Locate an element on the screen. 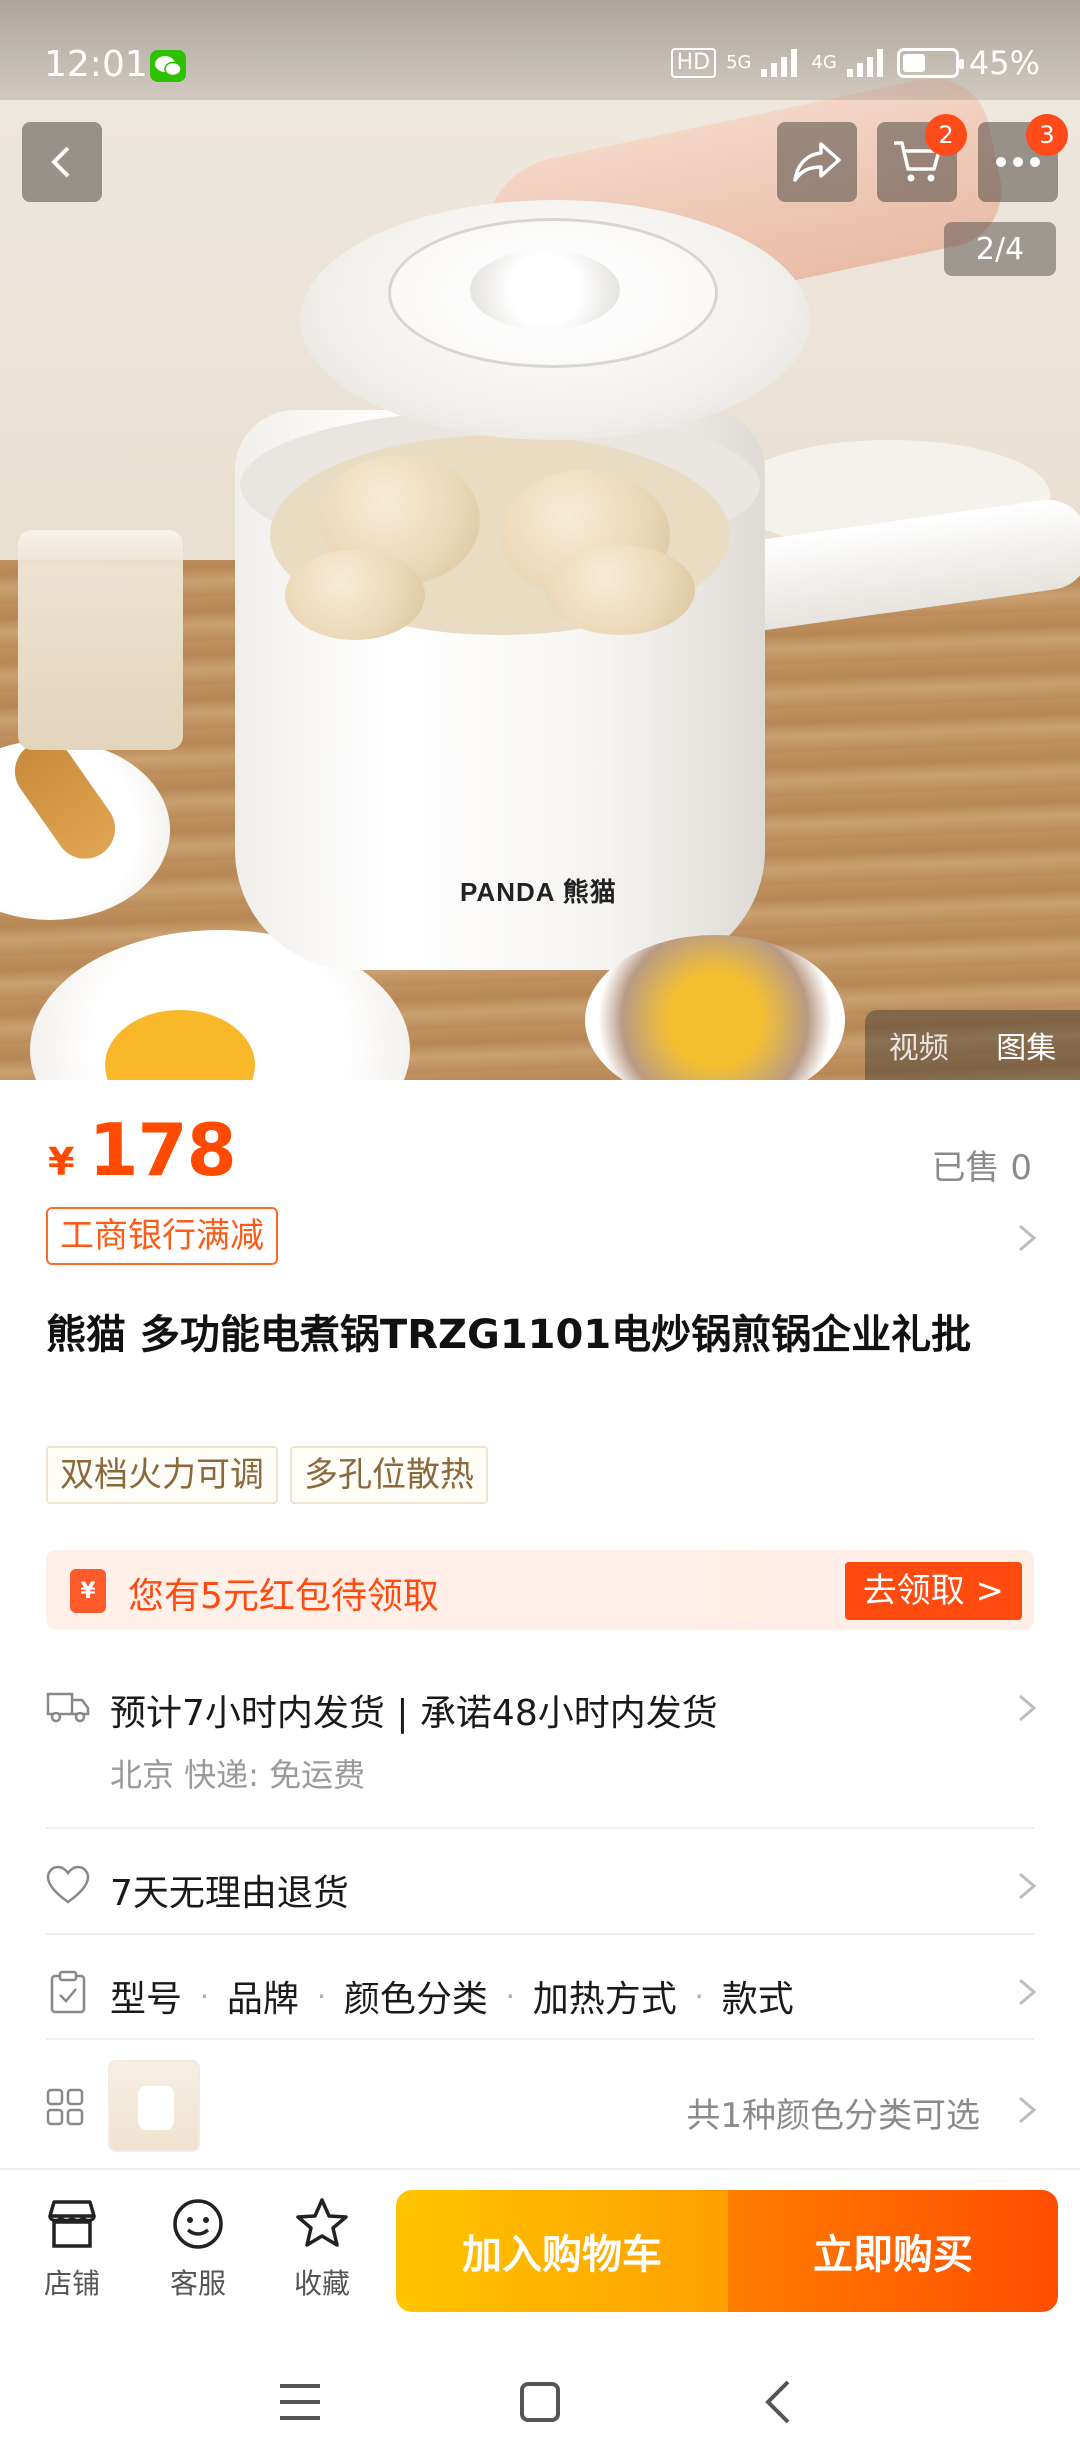 This screenshot has width=1080, height=2460. feature-tags: 双档火力可调 多孔位散热 is located at coordinates (267, 1475).